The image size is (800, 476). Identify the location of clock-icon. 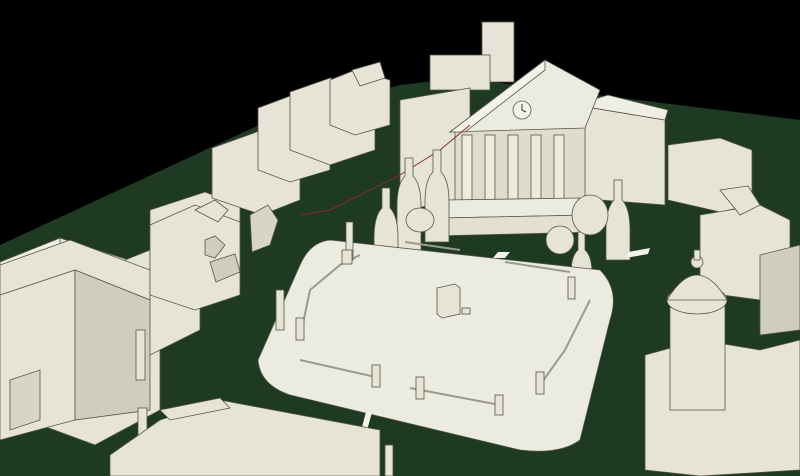
(522, 110).